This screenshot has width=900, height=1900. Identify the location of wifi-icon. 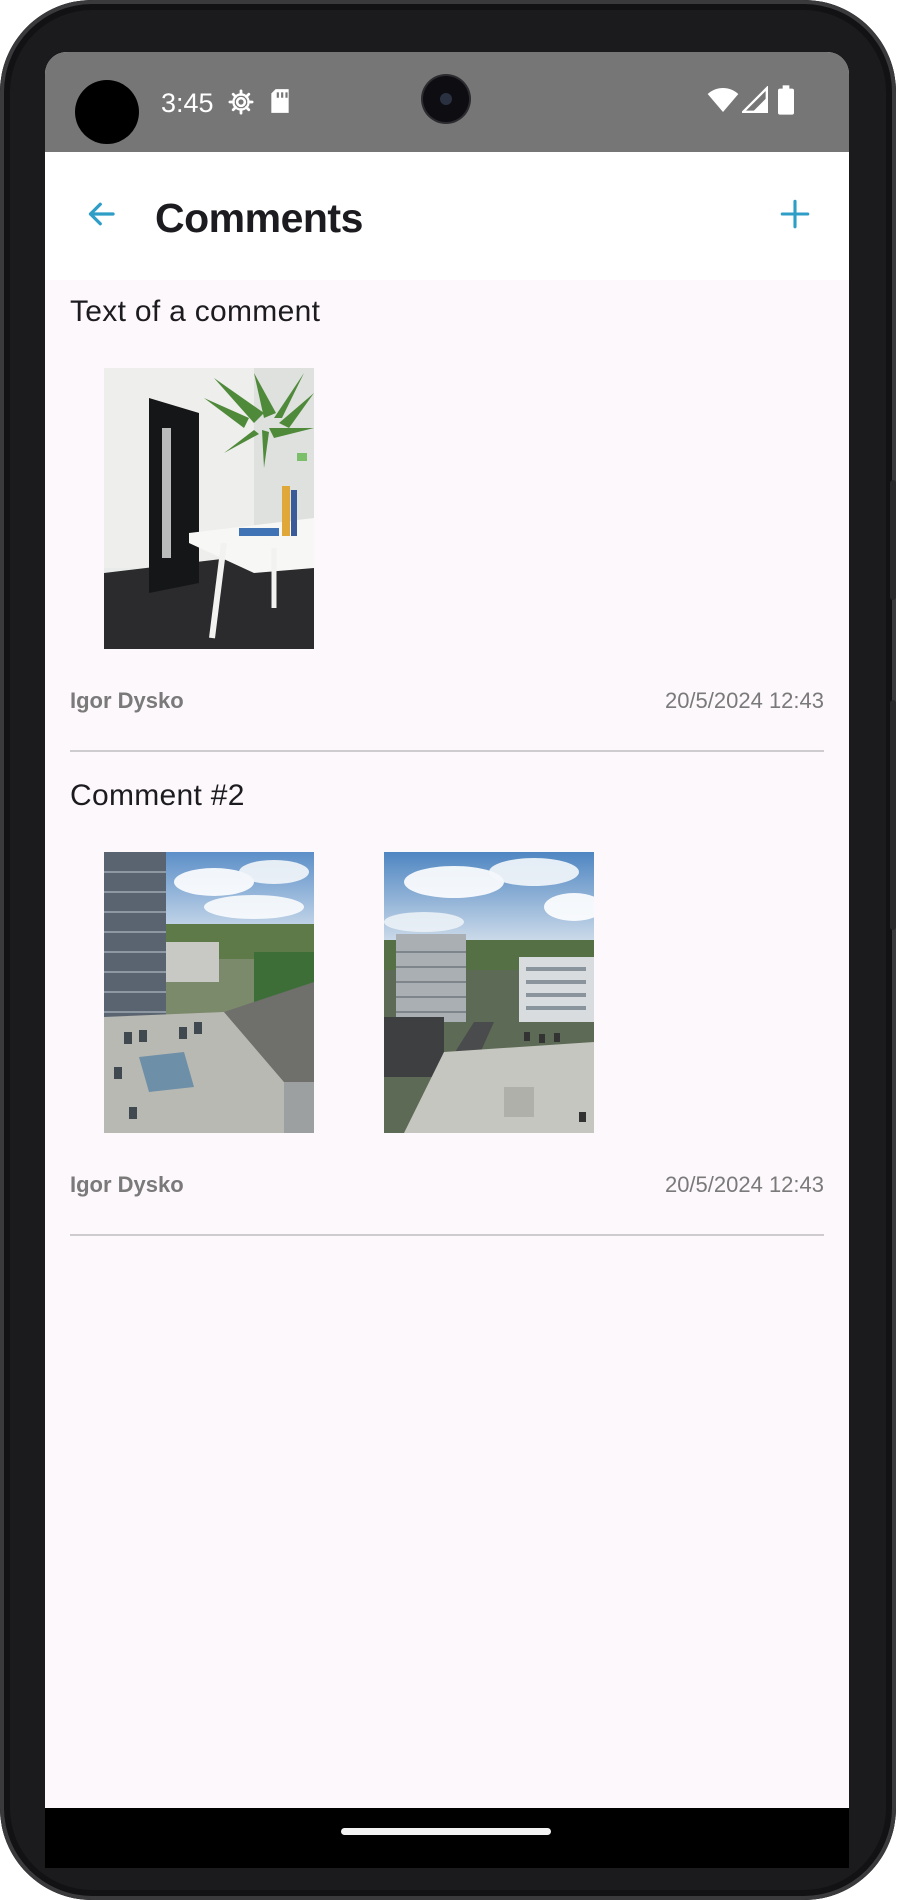
(723, 102).